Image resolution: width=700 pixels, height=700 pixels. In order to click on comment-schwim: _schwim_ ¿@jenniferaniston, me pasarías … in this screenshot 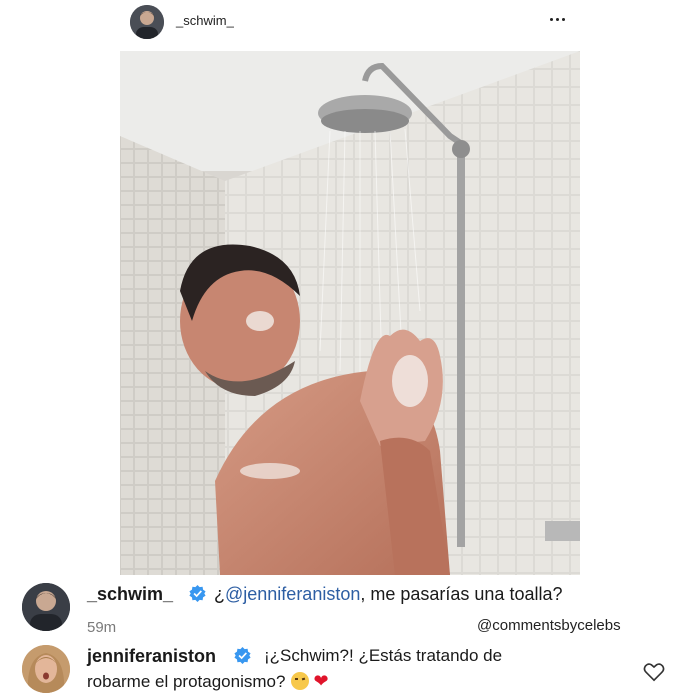, I will do `click(350, 608)`.